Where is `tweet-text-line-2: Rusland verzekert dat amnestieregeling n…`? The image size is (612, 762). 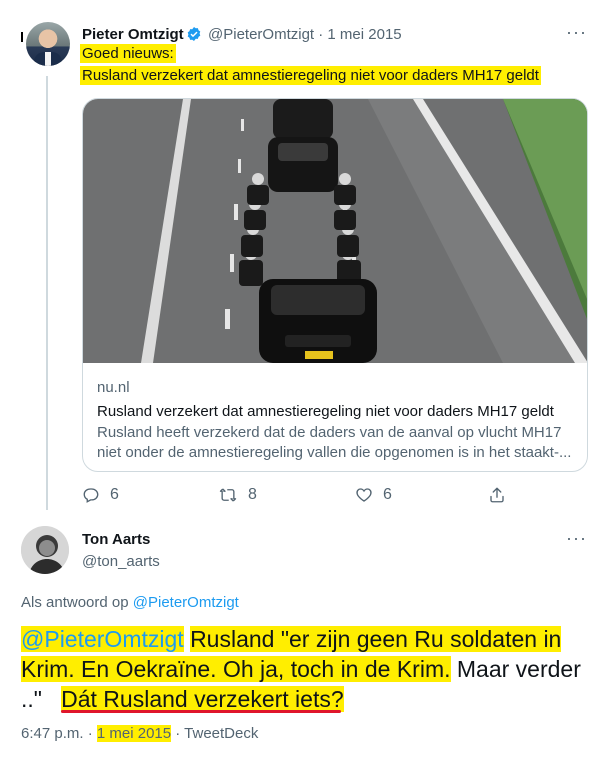
tweet-text-line-2: Rusland verzekert dat amnestieregeling n… is located at coordinates (310, 75).